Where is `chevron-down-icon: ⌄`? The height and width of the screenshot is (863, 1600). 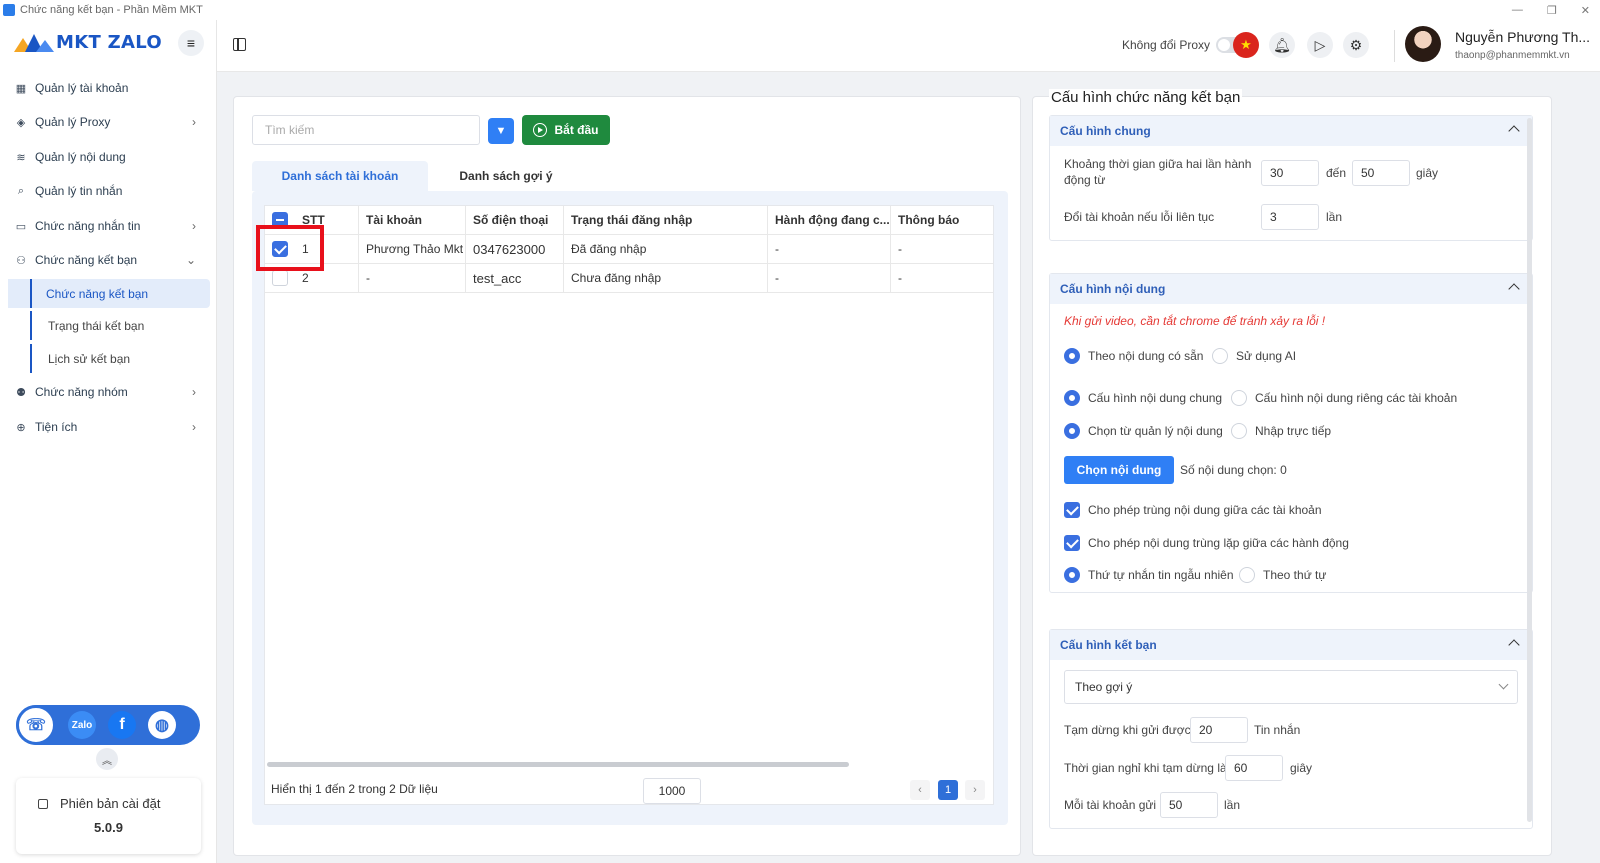 chevron-down-icon: ⌄ is located at coordinates (190, 260).